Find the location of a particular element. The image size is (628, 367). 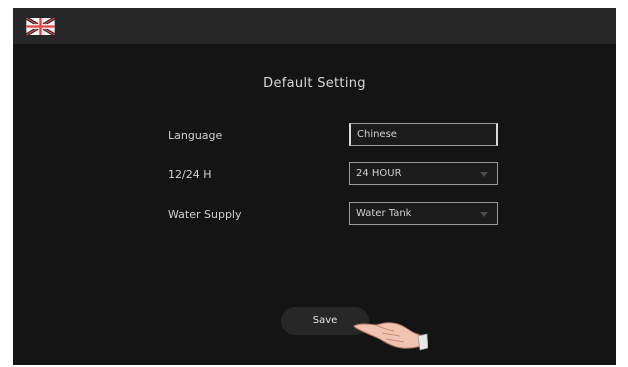

pointing-hand-icon is located at coordinates (390, 336).